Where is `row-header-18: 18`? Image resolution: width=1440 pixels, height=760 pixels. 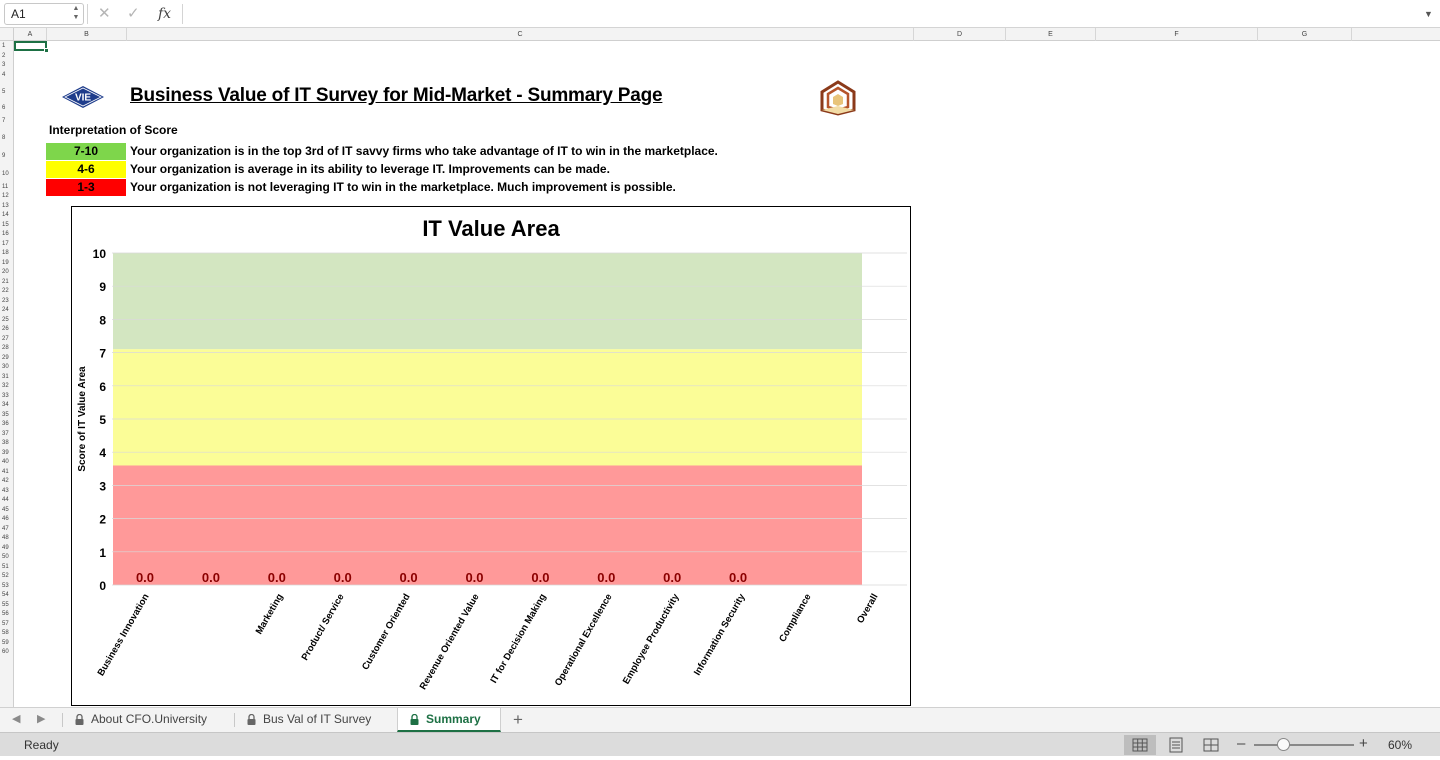 row-header-18: 18 is located at coordinates (7, 253).